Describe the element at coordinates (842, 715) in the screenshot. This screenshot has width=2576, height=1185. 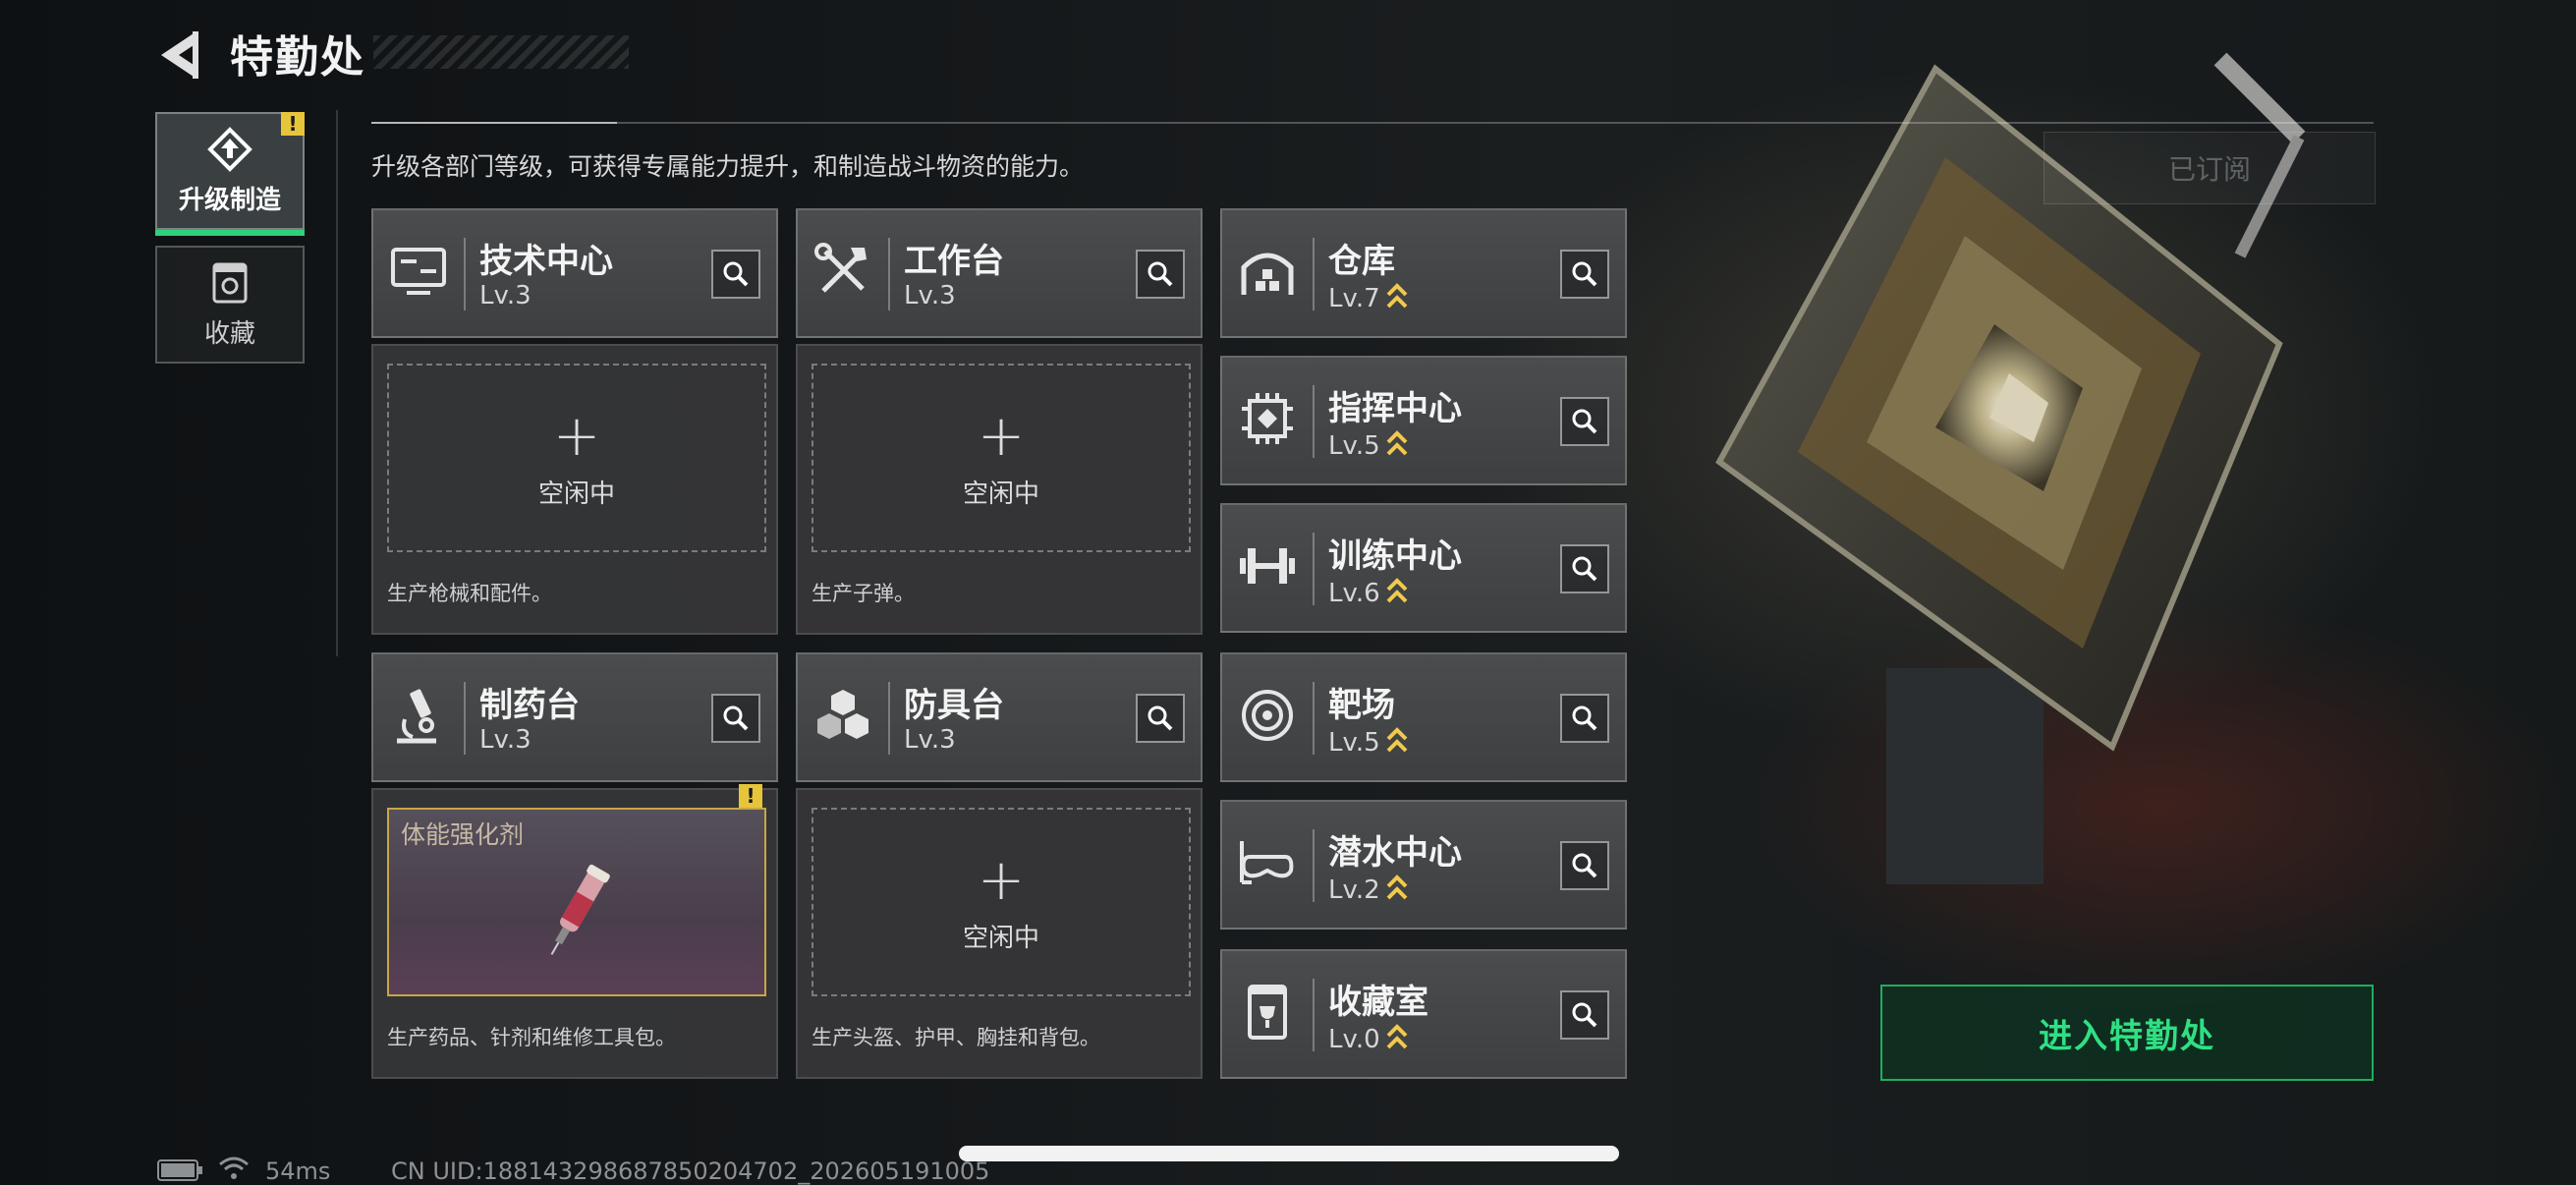
I see `armor-blocks-icon` at that location.